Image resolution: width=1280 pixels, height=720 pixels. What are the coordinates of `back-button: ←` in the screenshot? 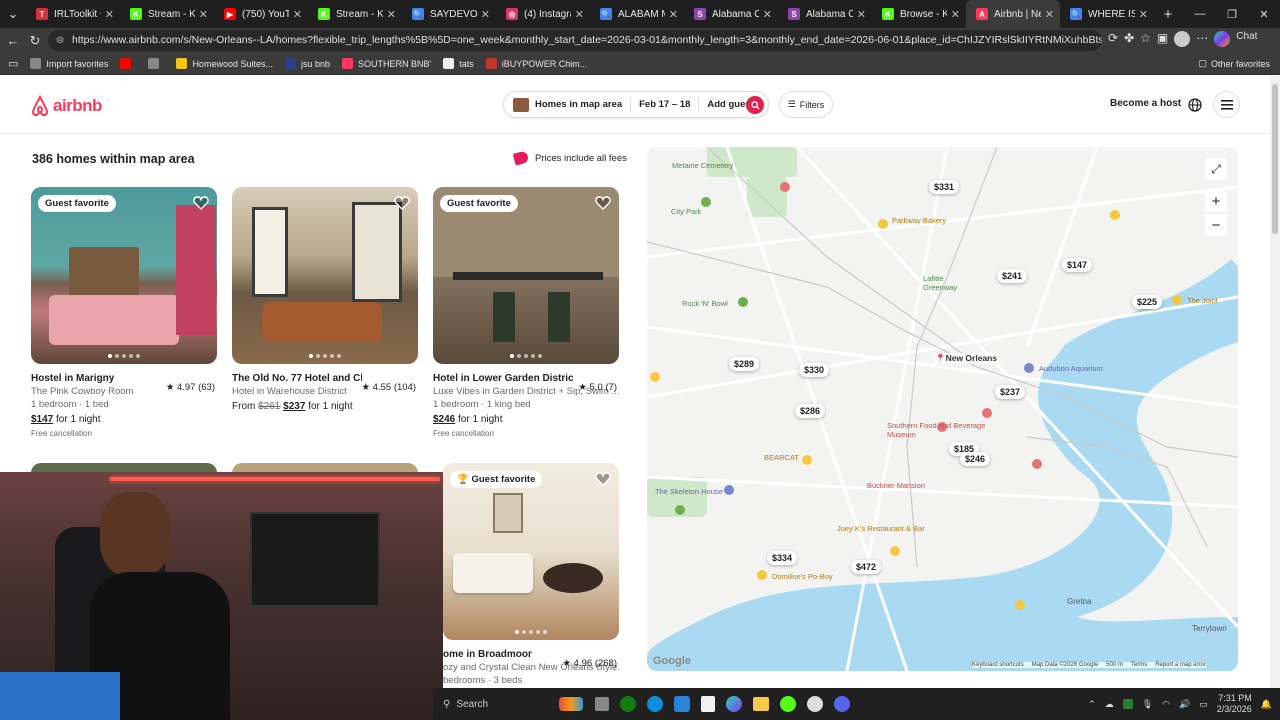 It's located at (13, 41).